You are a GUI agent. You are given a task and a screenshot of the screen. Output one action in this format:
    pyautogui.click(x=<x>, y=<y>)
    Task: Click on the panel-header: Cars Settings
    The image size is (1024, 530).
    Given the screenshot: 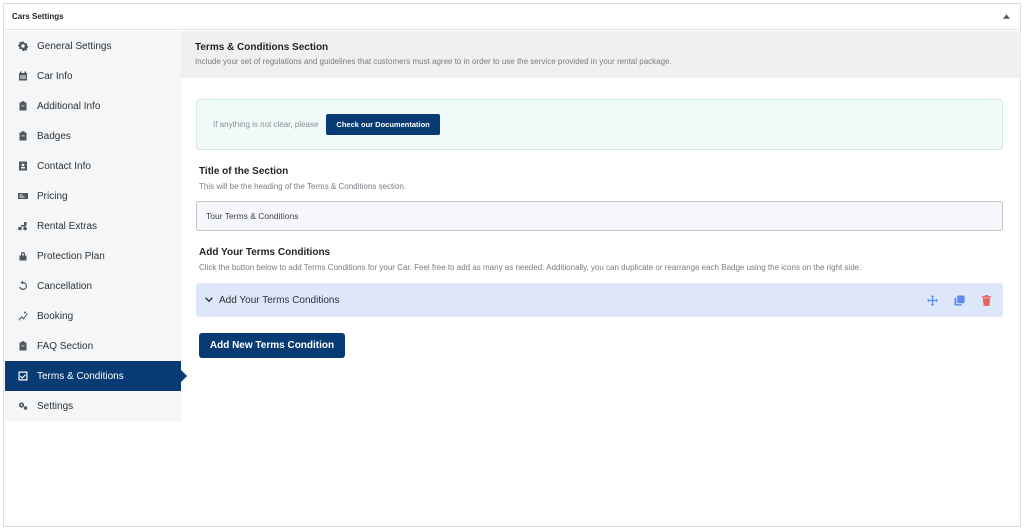 What is the action you would take?
    pyautogui.click(x=512, y=17)
    